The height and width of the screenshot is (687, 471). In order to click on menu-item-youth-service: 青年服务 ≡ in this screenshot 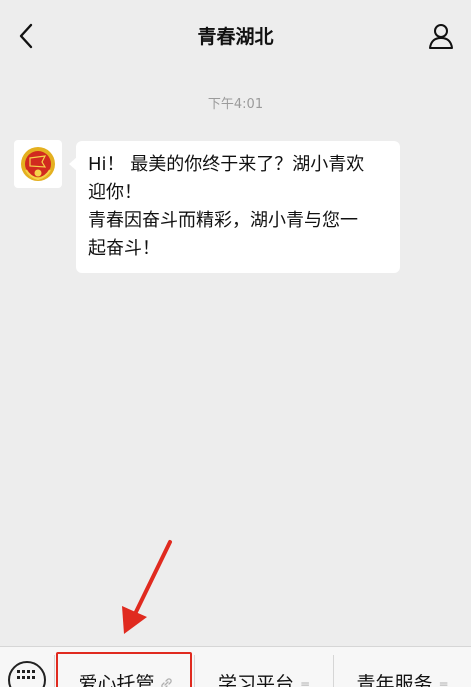, I will do `click(402, 667)`.